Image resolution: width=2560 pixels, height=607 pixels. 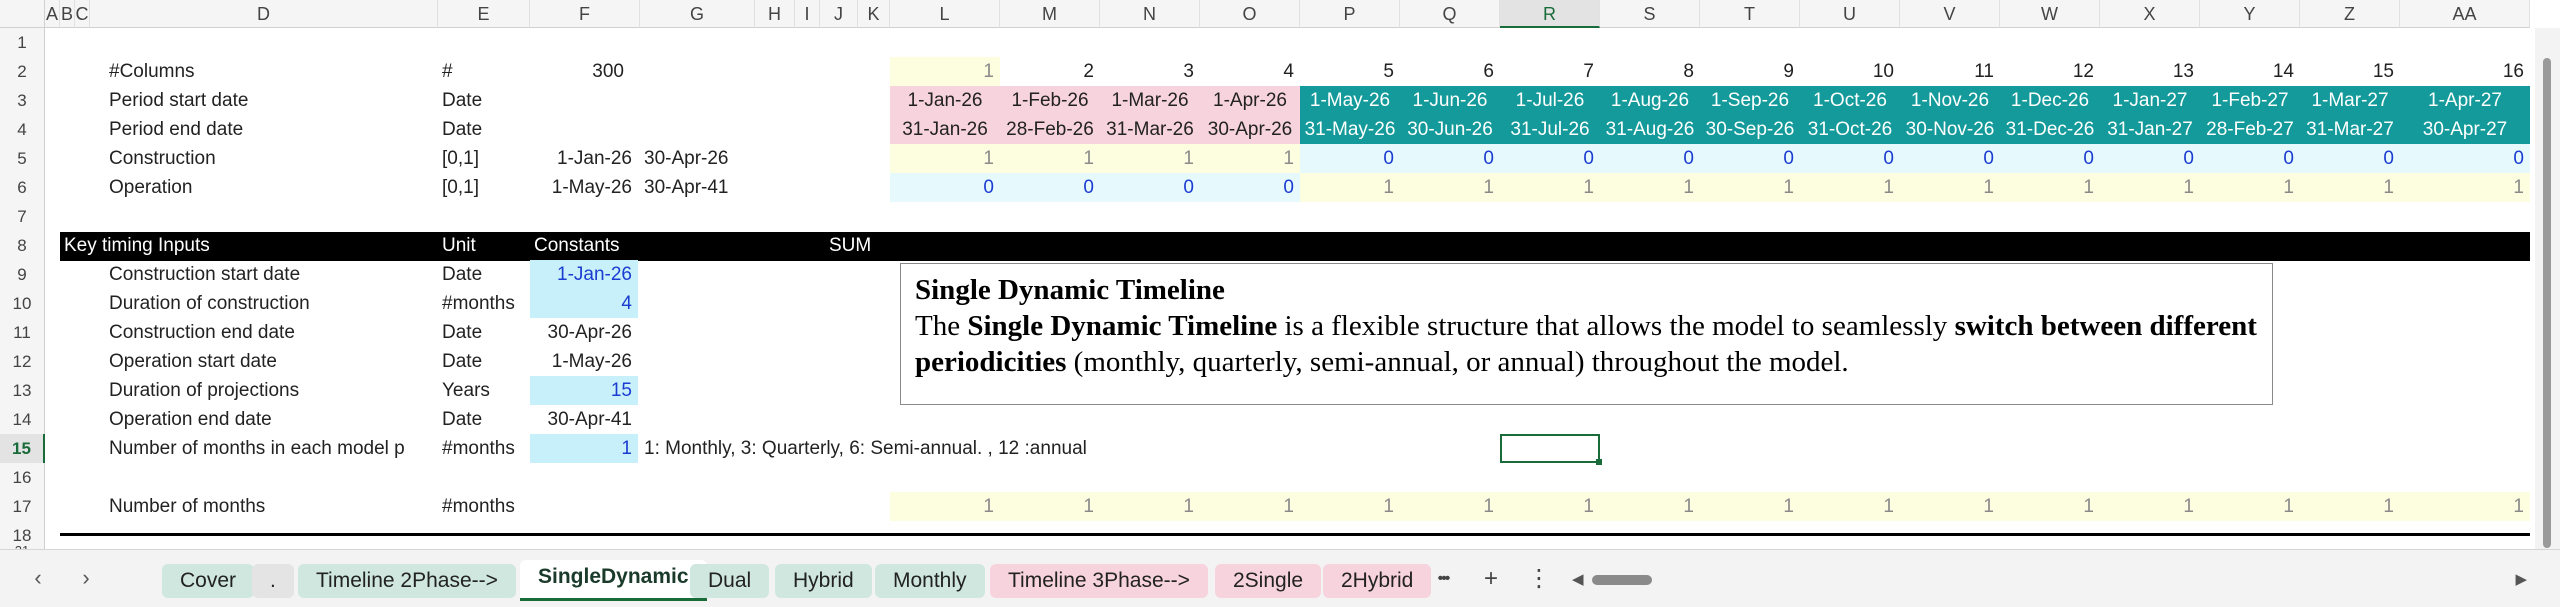 I want to click on cell-d11: Construction end date, so click(x=270, y=332).